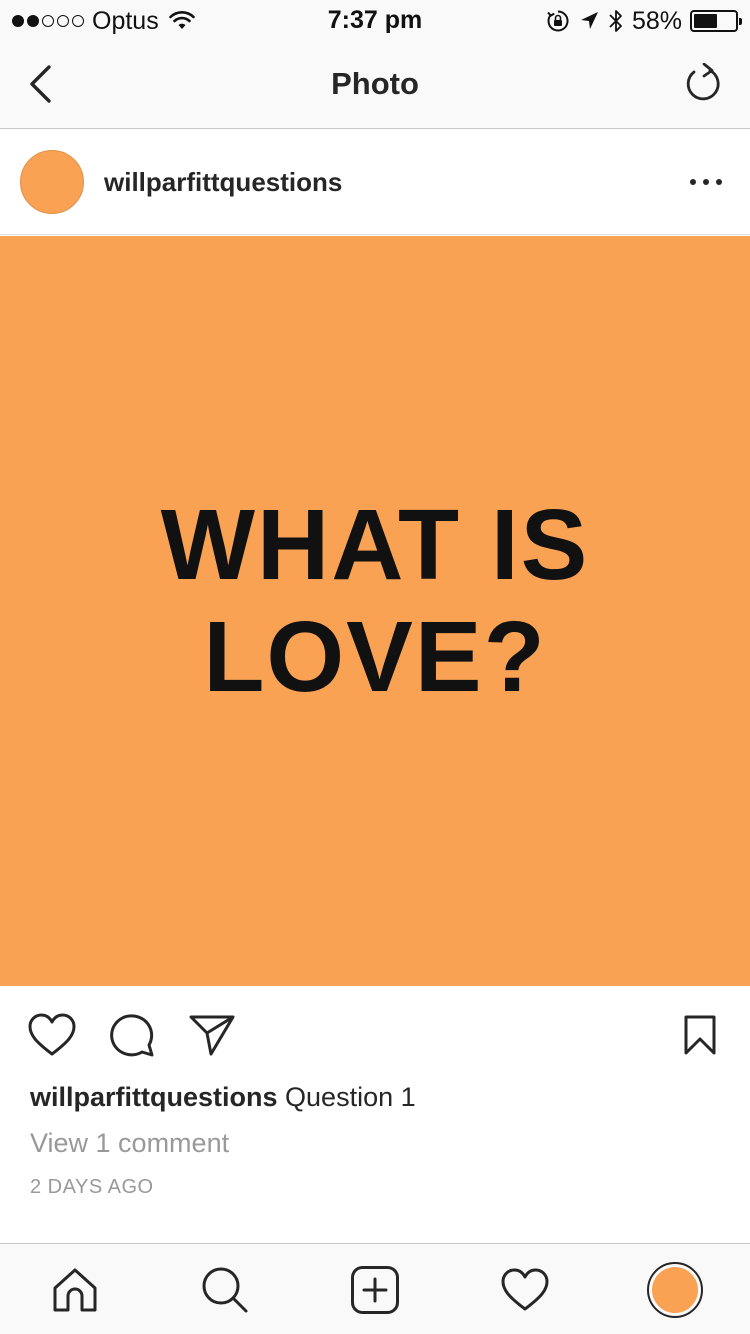 The image size is (750, 1334). I want to click on status-bar: Optus 7:37 pm 58%, so click(375, 20).